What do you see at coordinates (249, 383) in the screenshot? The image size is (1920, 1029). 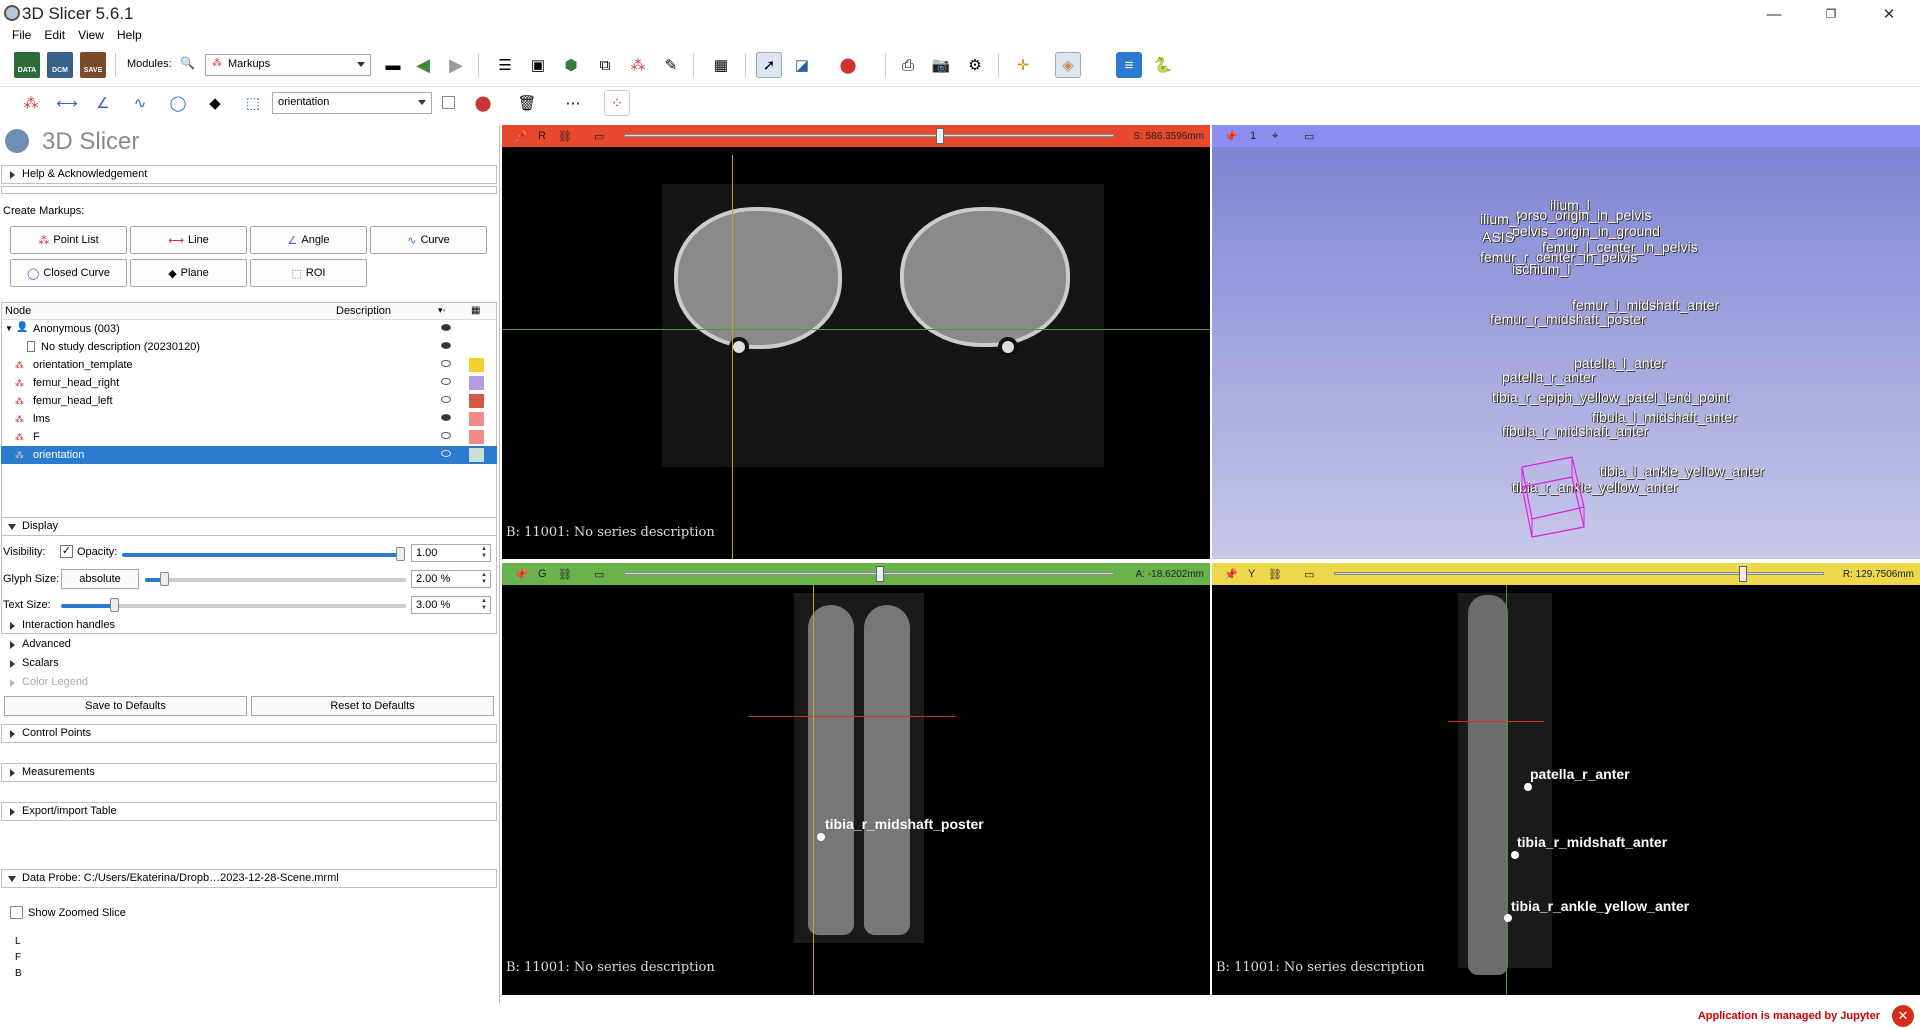 I see `tree-row-node: ⁂ femur_head_right` at bounding box center [249, 383].